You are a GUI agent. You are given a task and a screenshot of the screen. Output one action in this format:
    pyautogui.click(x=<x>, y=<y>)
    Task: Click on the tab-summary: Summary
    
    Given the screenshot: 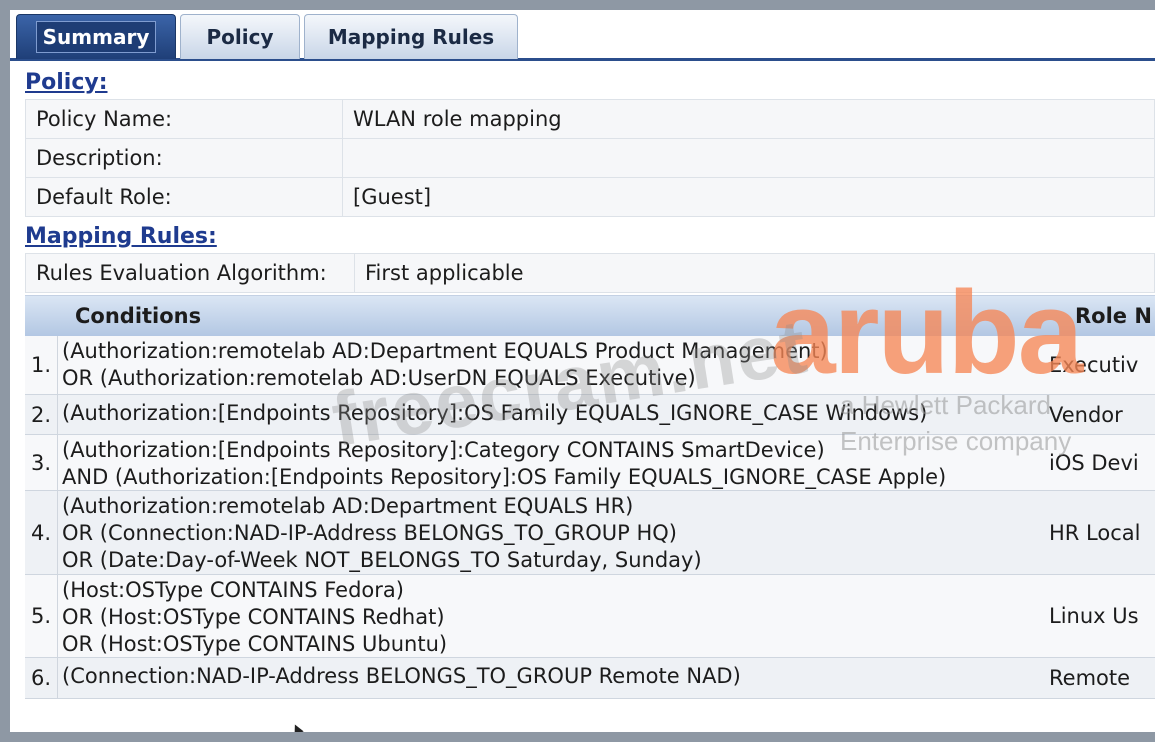 What is the action you would take?
    pyautogui.click(x=96, y=36)
    